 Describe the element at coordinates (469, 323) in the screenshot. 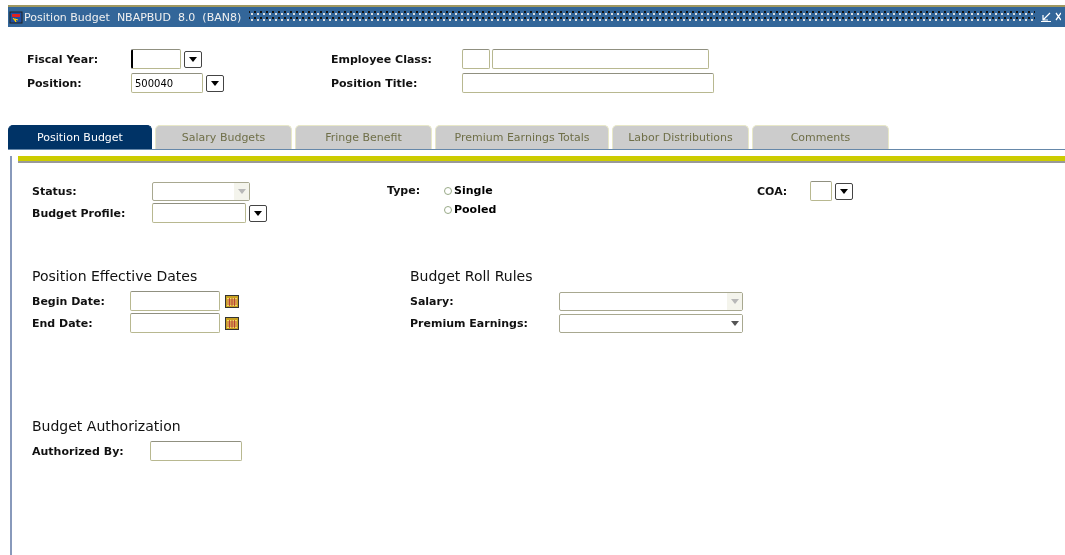

I see `field-label: Premium Earnings:` at that location.